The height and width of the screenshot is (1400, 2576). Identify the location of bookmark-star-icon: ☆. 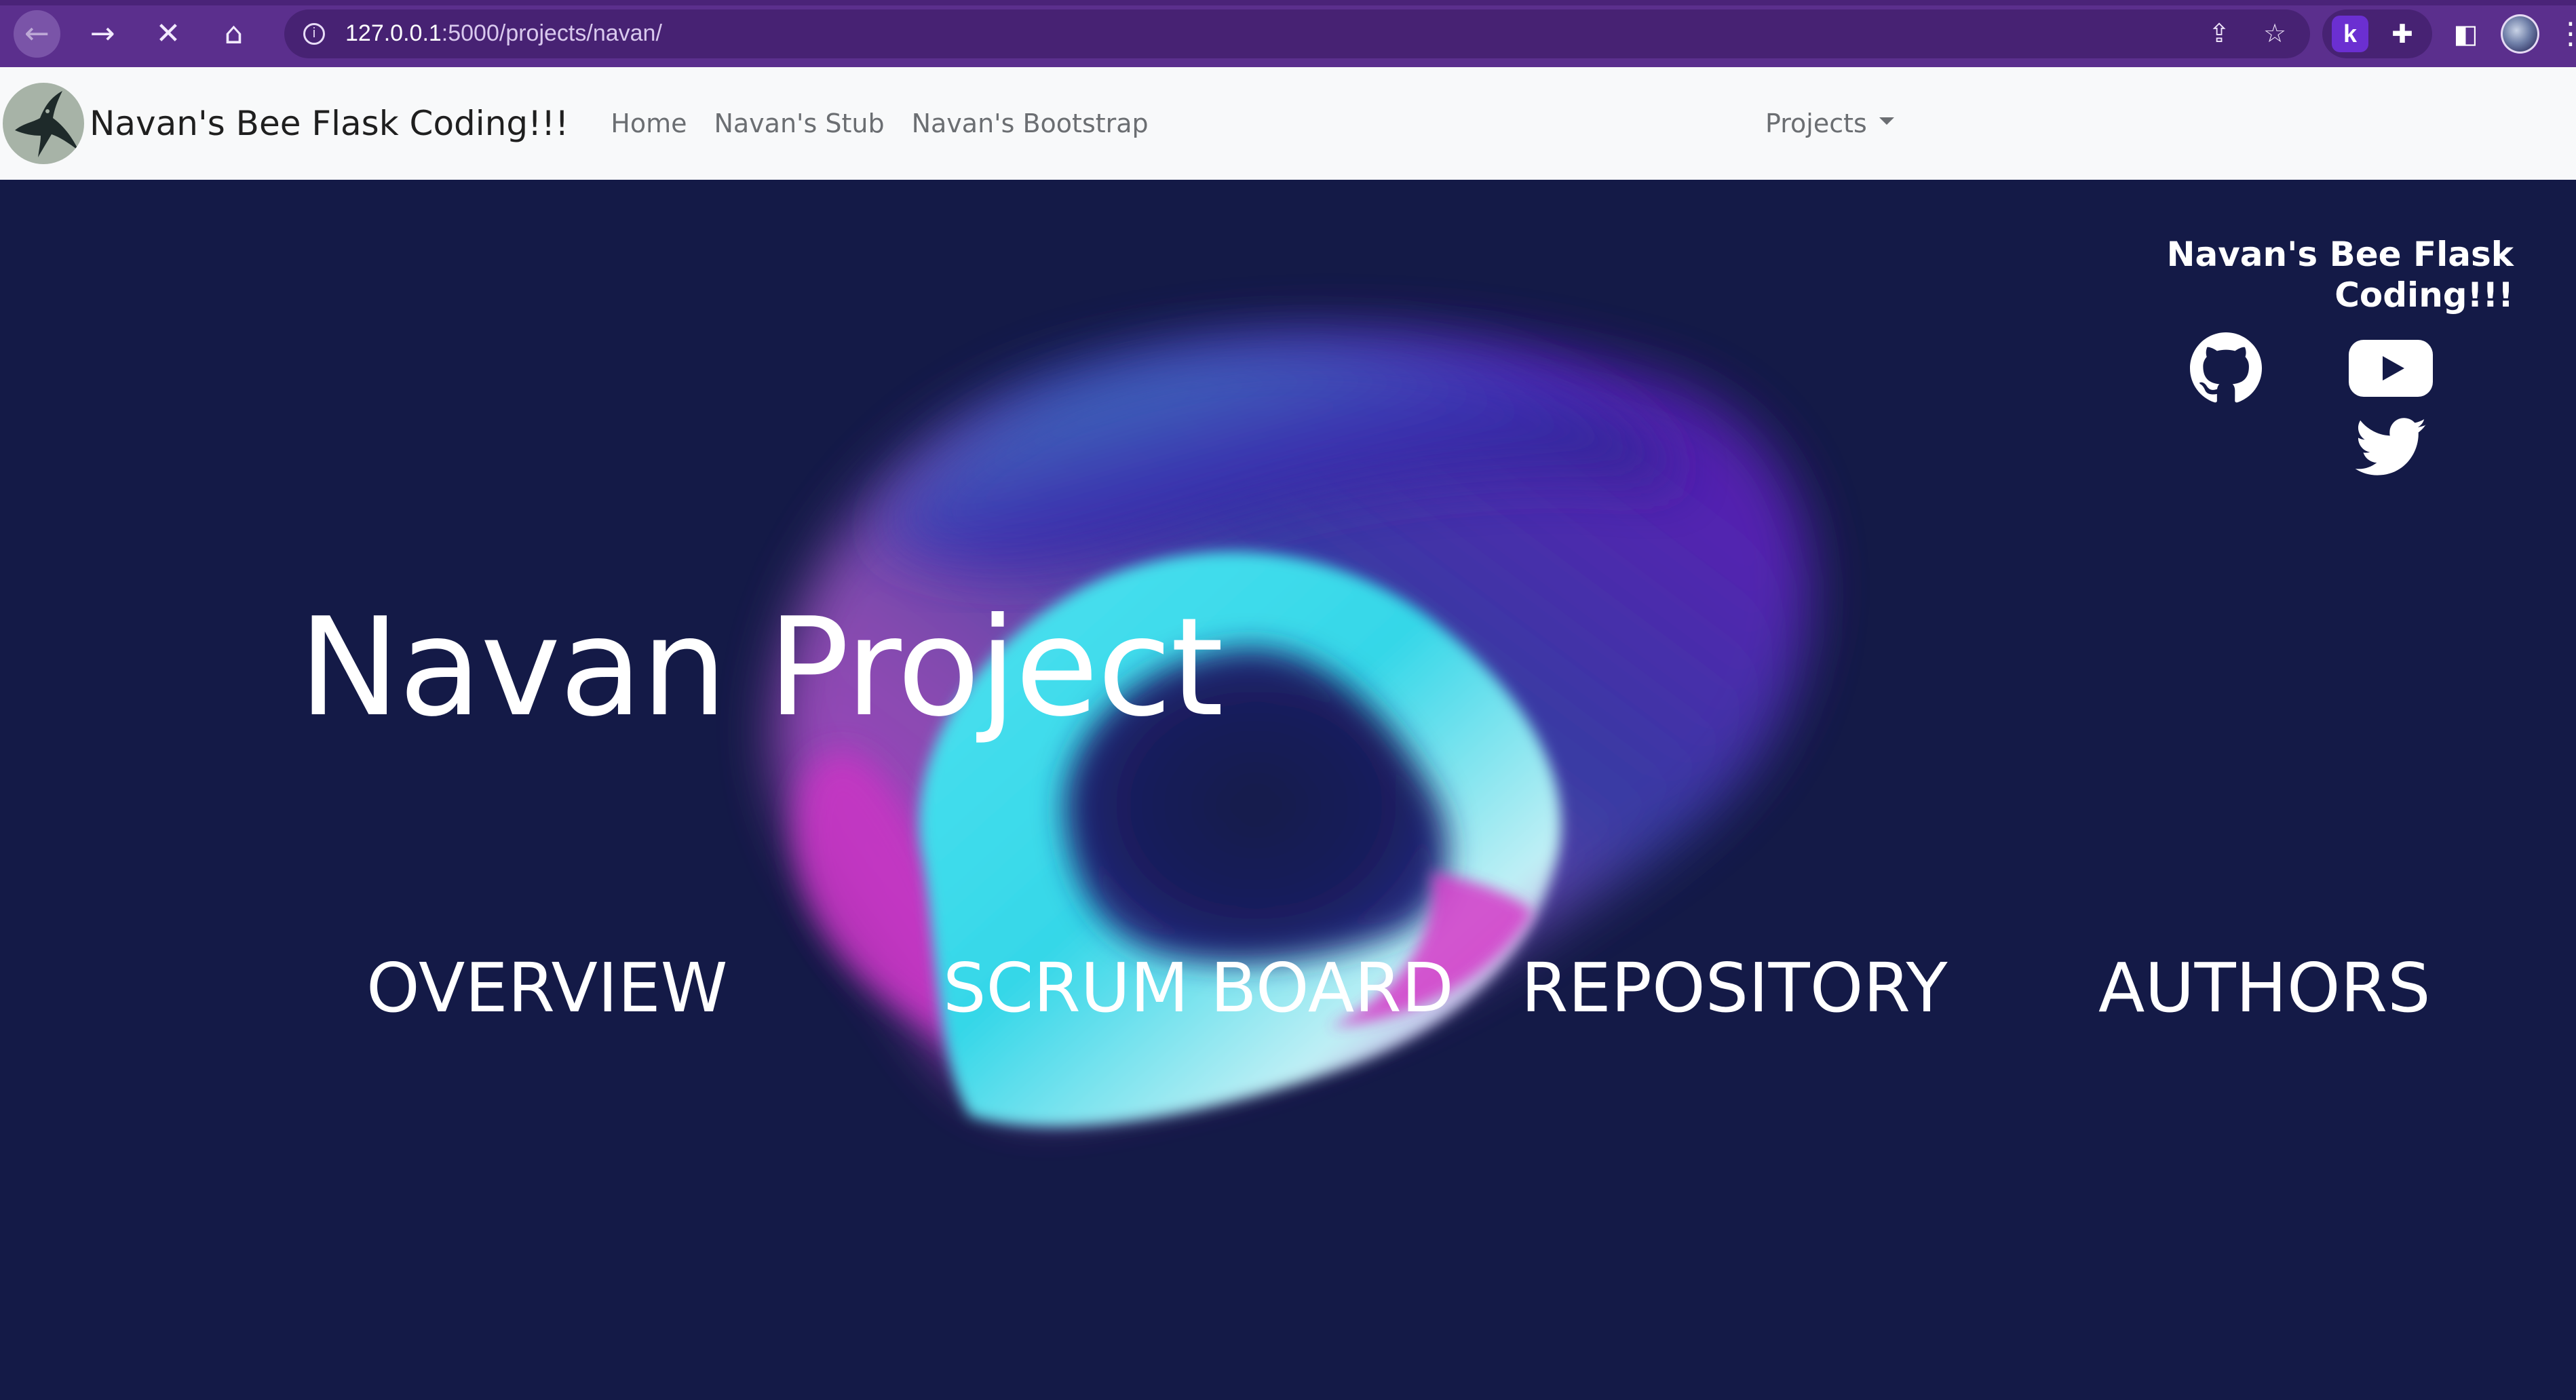
(2274, 34).